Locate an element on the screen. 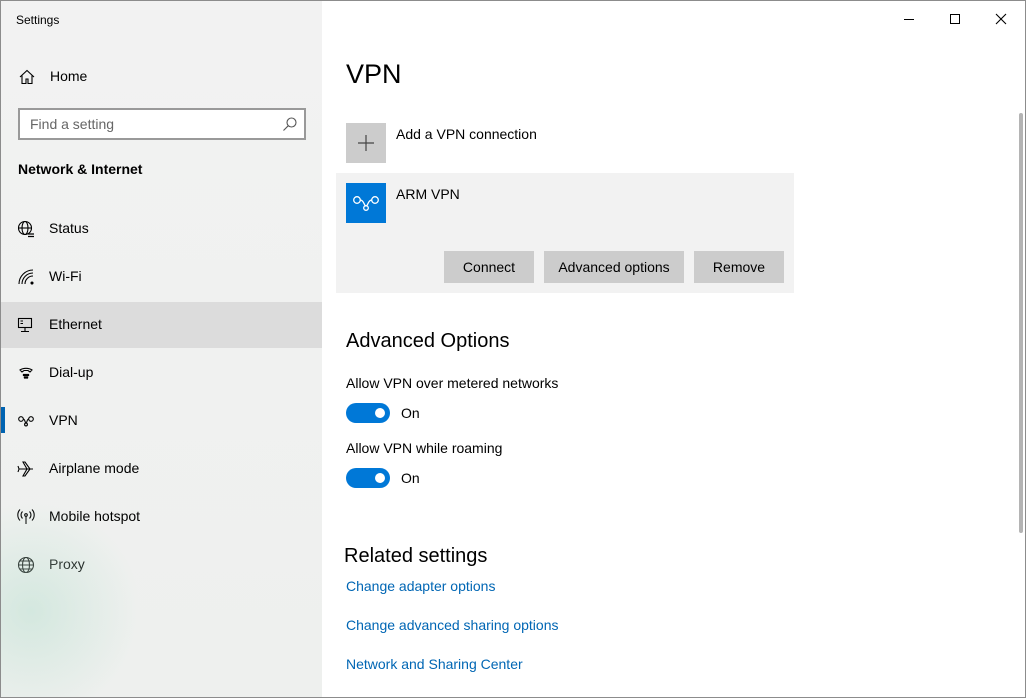 The image size is (1026, 698). network-sharing-center-link: Network and Sharing Center is located at coordinates (434, 664).